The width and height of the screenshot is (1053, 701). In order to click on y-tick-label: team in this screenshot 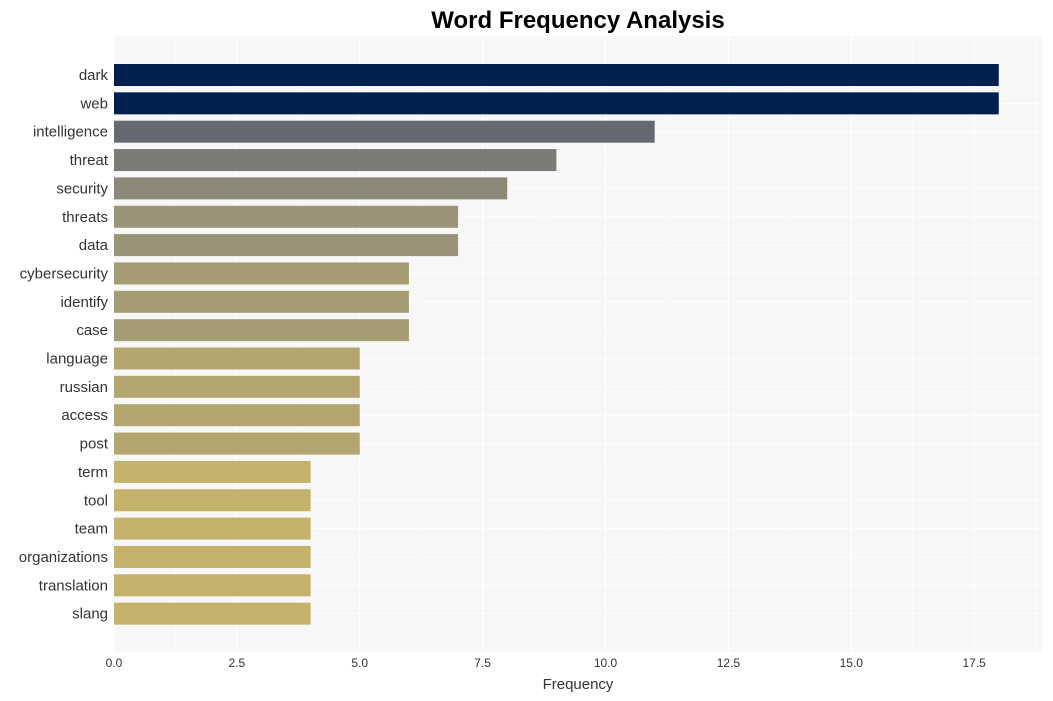, I will do `click(91, 529)`.